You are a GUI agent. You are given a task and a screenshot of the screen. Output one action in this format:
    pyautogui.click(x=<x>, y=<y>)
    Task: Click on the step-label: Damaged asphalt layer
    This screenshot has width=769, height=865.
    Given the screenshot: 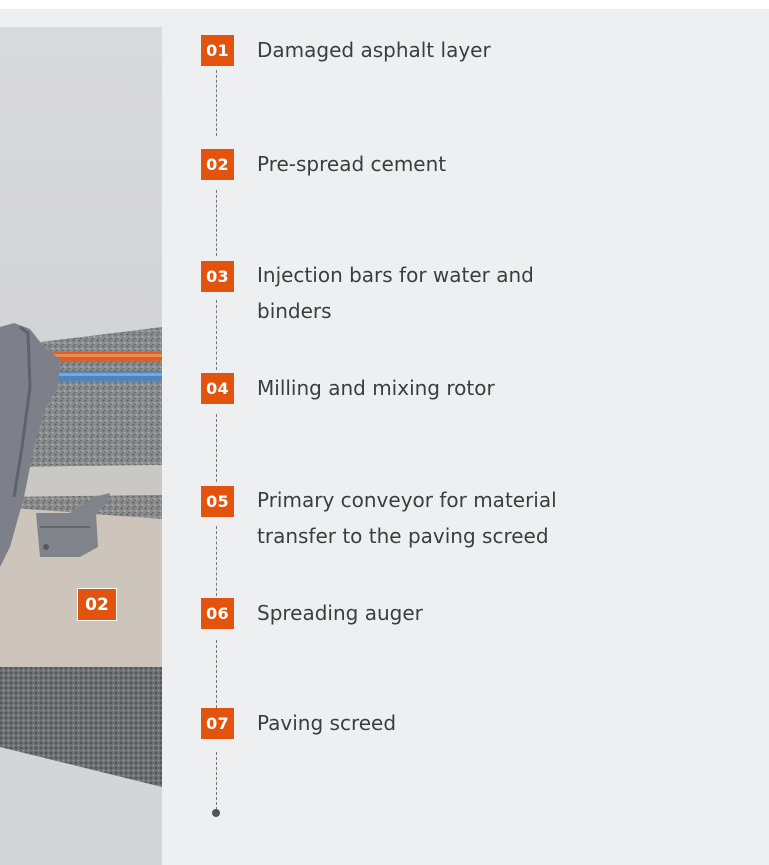 What is the action you would take?
    pyautogui.click(x=374, y=50)
    